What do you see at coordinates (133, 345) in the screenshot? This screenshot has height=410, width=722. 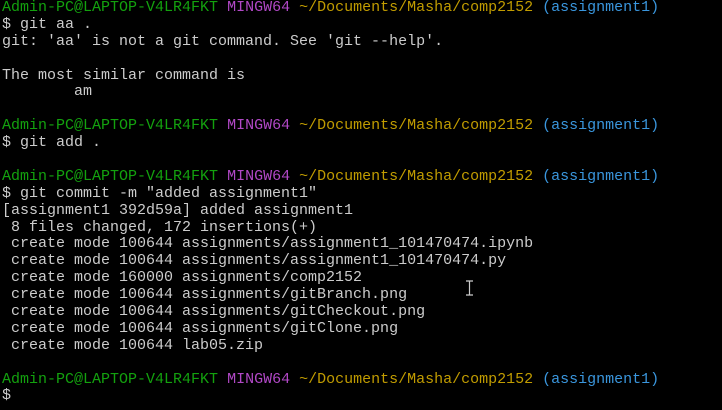 I see `output-line: create mode 100644 lab05.zip` at bounding box center [133, 345].